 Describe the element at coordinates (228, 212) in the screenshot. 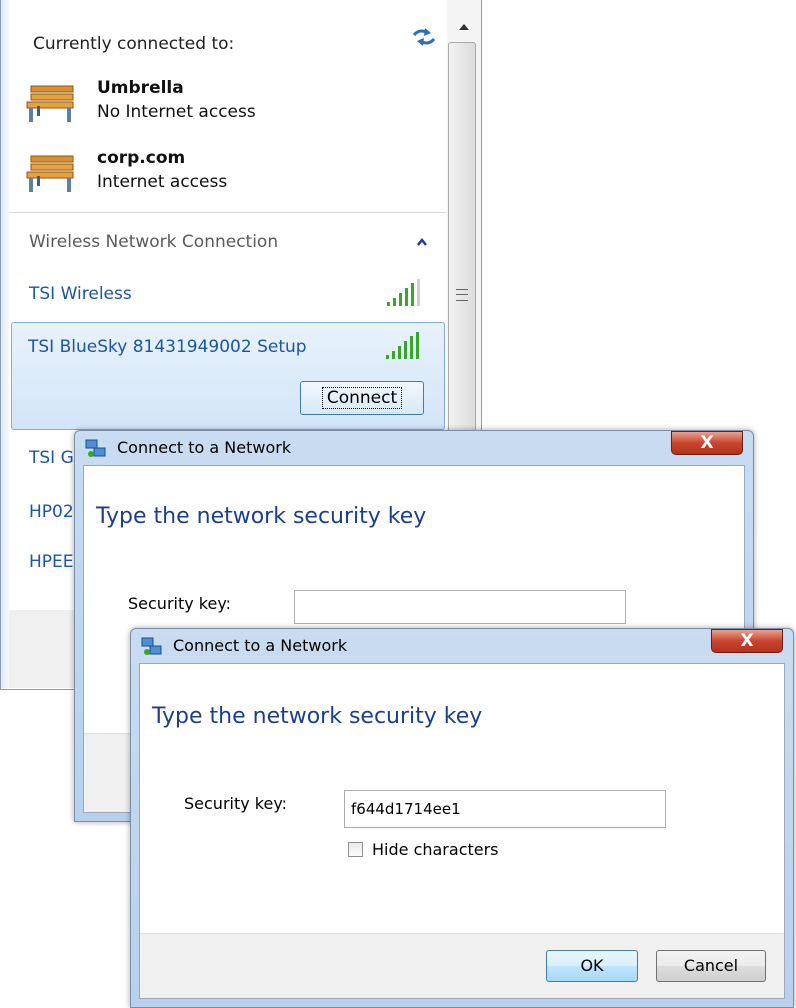

I see `section-divider` at that location.